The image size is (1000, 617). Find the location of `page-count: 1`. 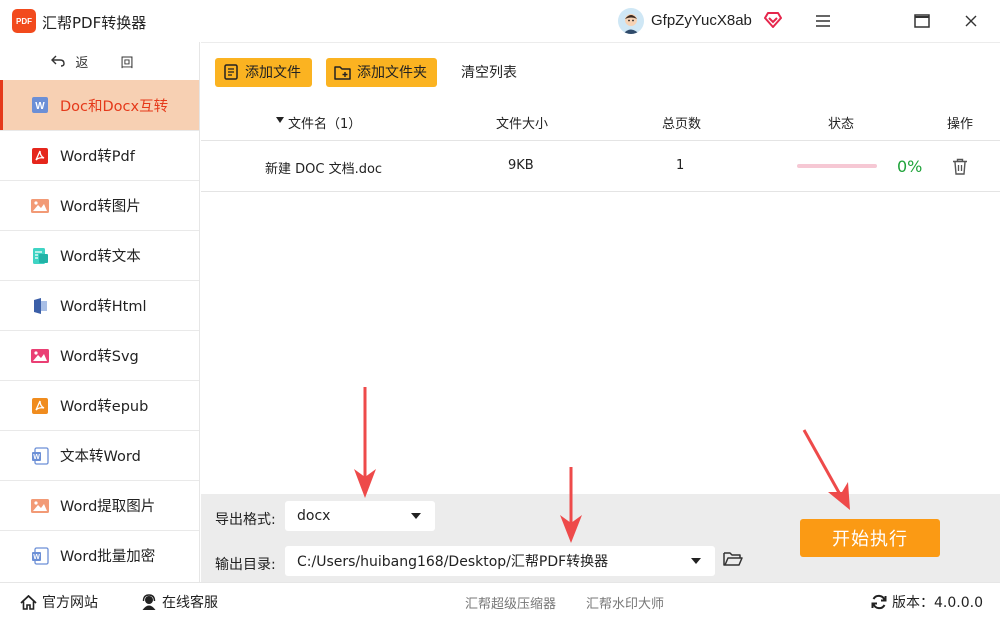

page-count: 1 is located at coordinates (680, 165).